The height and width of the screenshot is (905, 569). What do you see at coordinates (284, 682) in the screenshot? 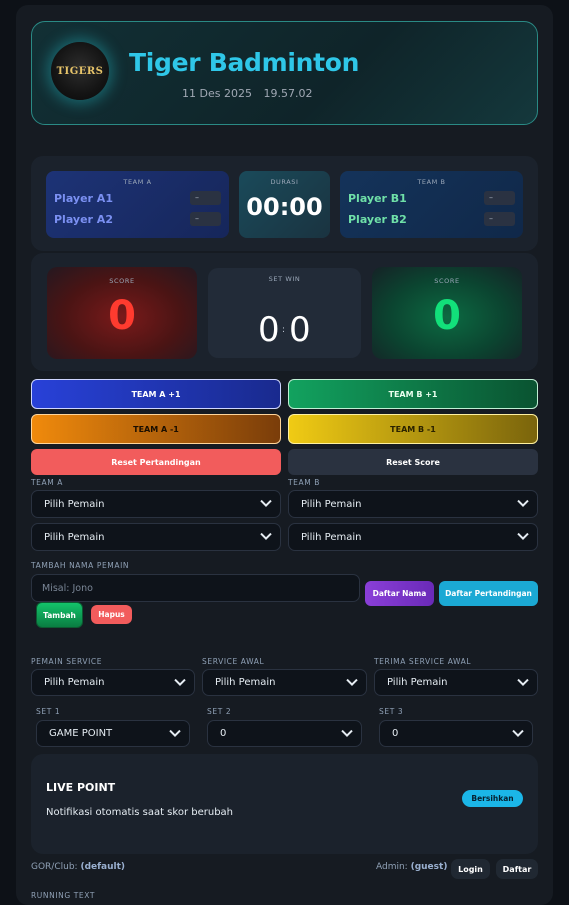
I see `first-service-select: Pilih Pemain` at bounding box center [284, 682].